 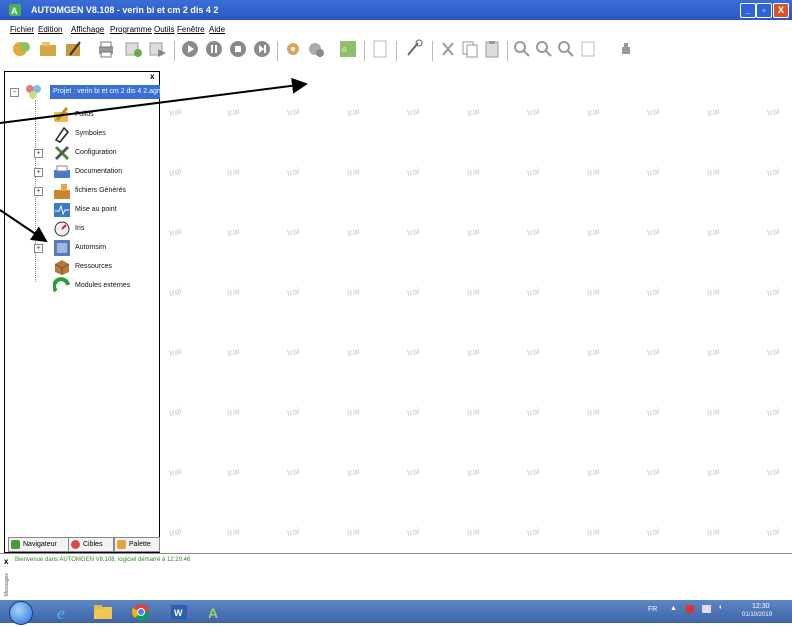 What do you see at coordinates (87, 29) in the screenshot?
I see `menu-affichage: Affichage` at bounding box center [87, 29].